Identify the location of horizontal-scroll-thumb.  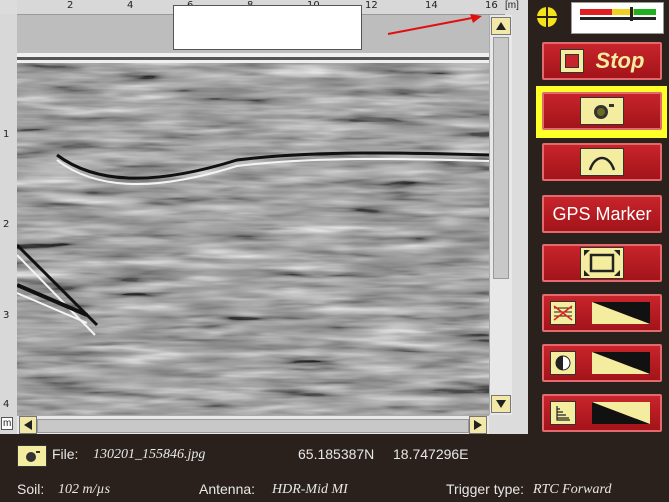
(253, 426).